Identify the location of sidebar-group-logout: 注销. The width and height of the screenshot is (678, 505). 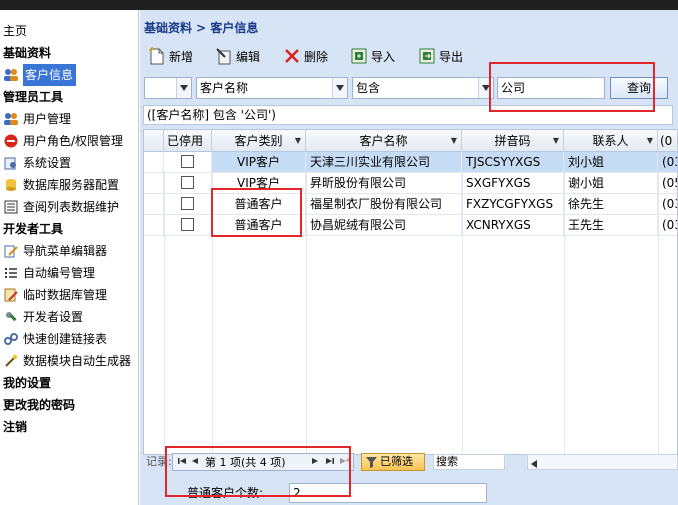
(69, 427).